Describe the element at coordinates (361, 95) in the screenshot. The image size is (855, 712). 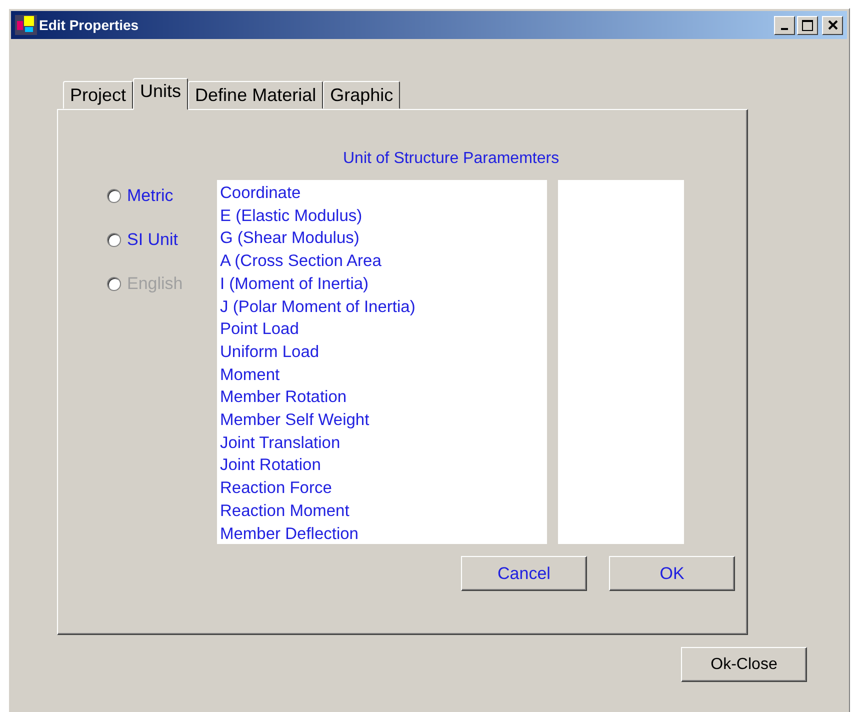
I see `tab: Graphic` at that location.